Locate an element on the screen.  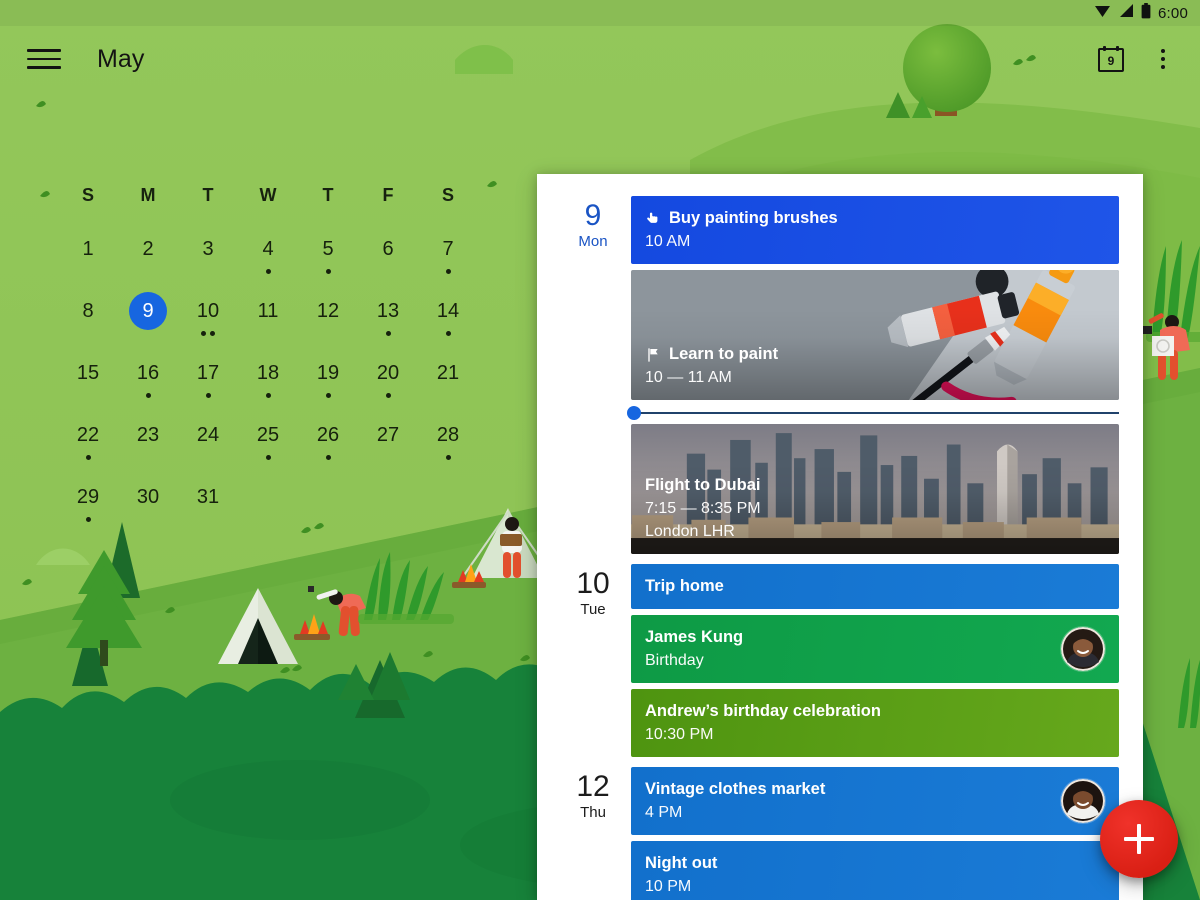
month-day-cell: 27 is located at coordinates (388, 444).